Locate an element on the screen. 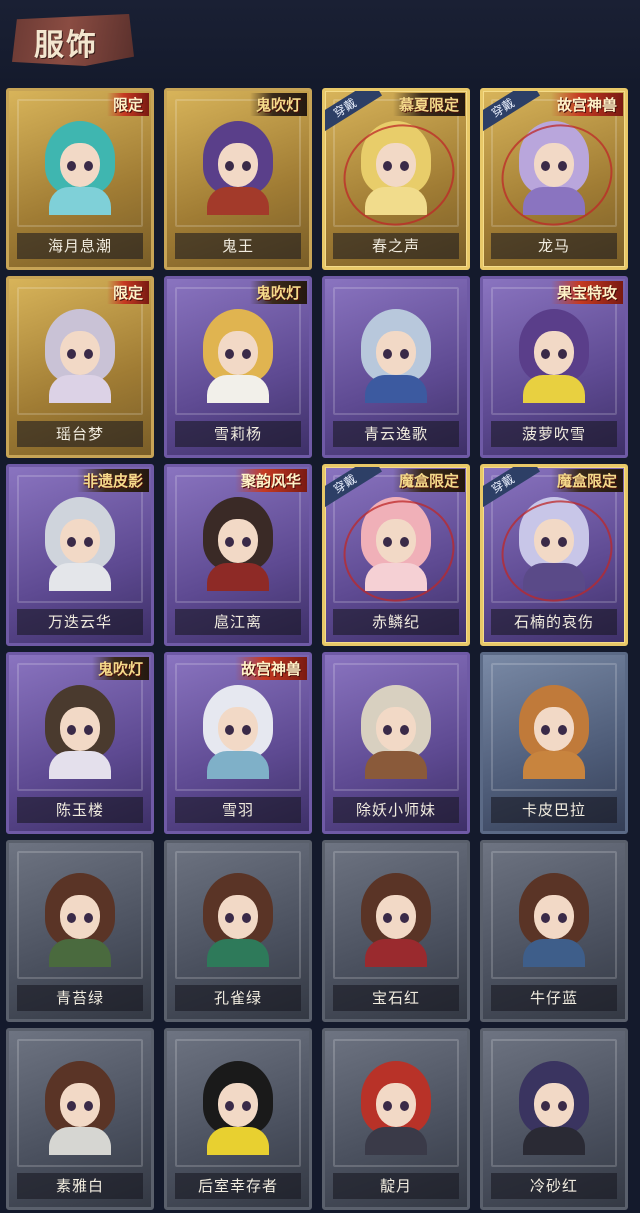 Image resolution: width=640 pixels, height=1213 pixels. costume-card: 宝石红 is located at coordinates (396, 931).